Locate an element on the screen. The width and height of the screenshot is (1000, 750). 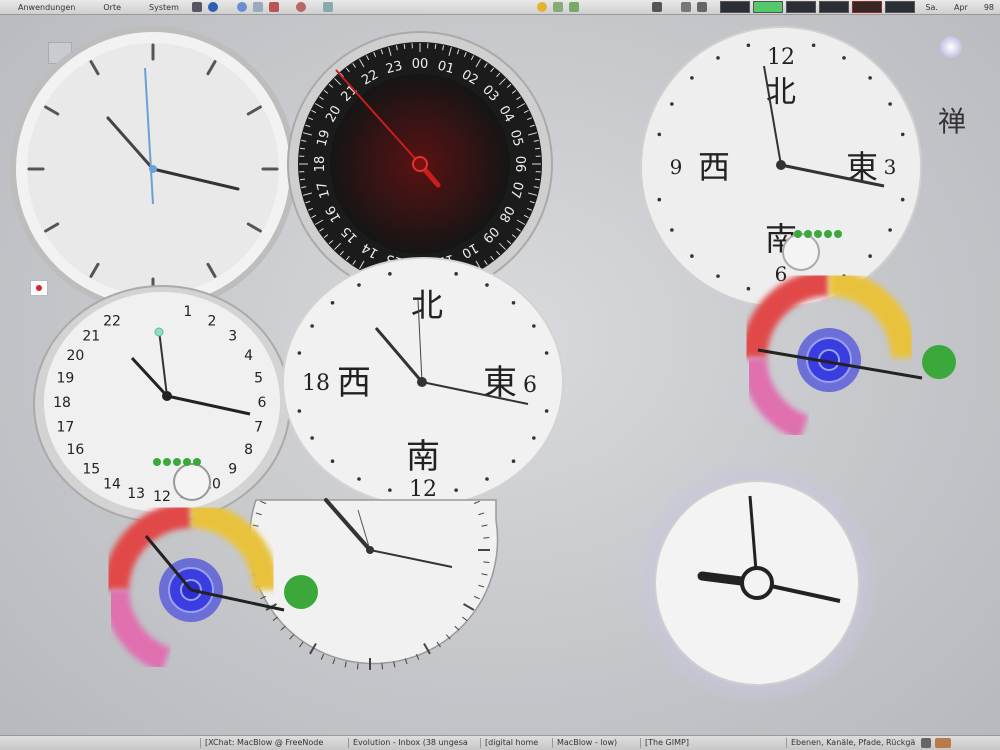
dial-number: 22 is located at coordinates (112, 322).